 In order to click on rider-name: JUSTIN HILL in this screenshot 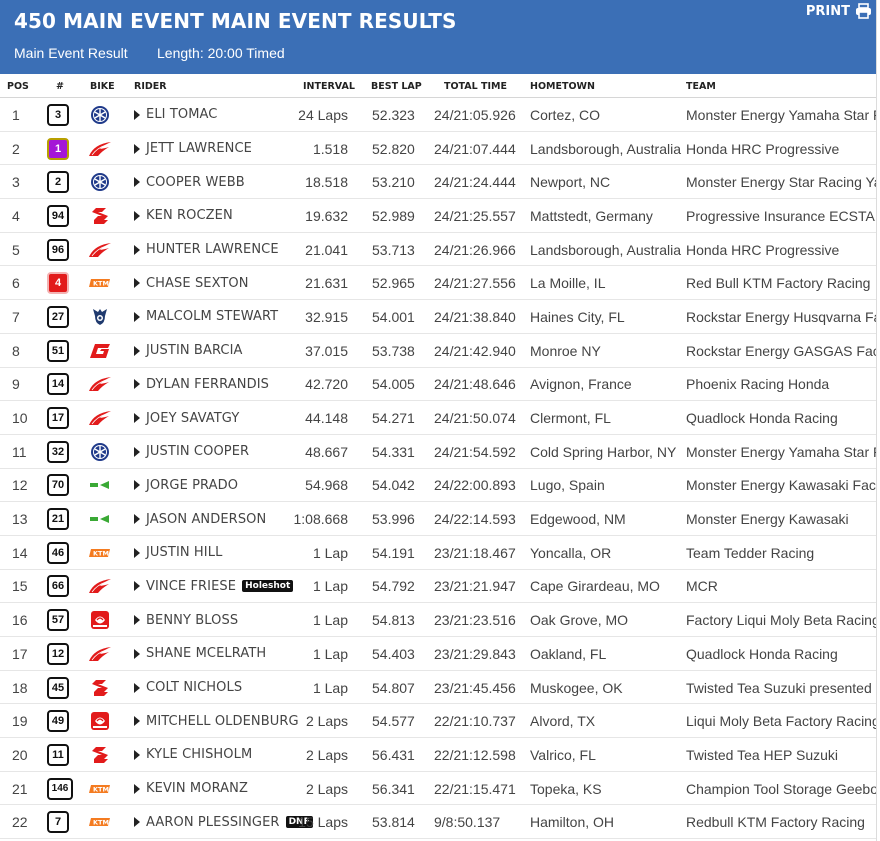, I will do `click(184, 553)`.